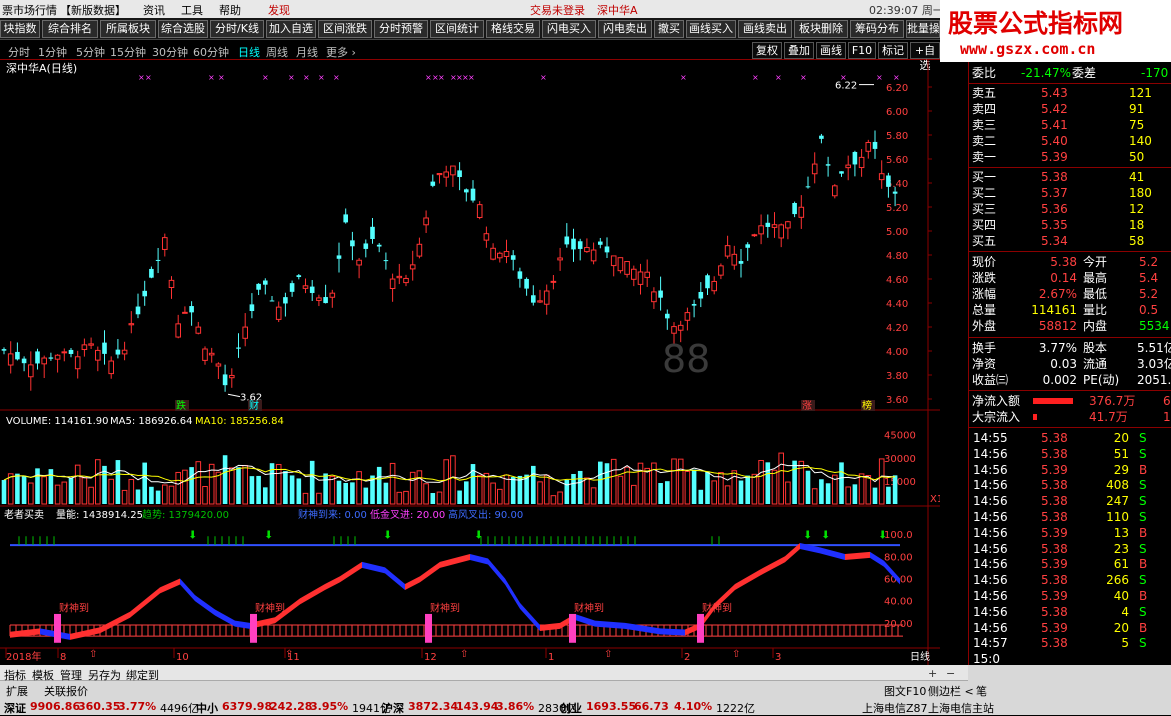  What do you see at coordinates (1121, 532) in the screenshot?
I see `tick-volume: 13` at bounding box center [1121, 532].